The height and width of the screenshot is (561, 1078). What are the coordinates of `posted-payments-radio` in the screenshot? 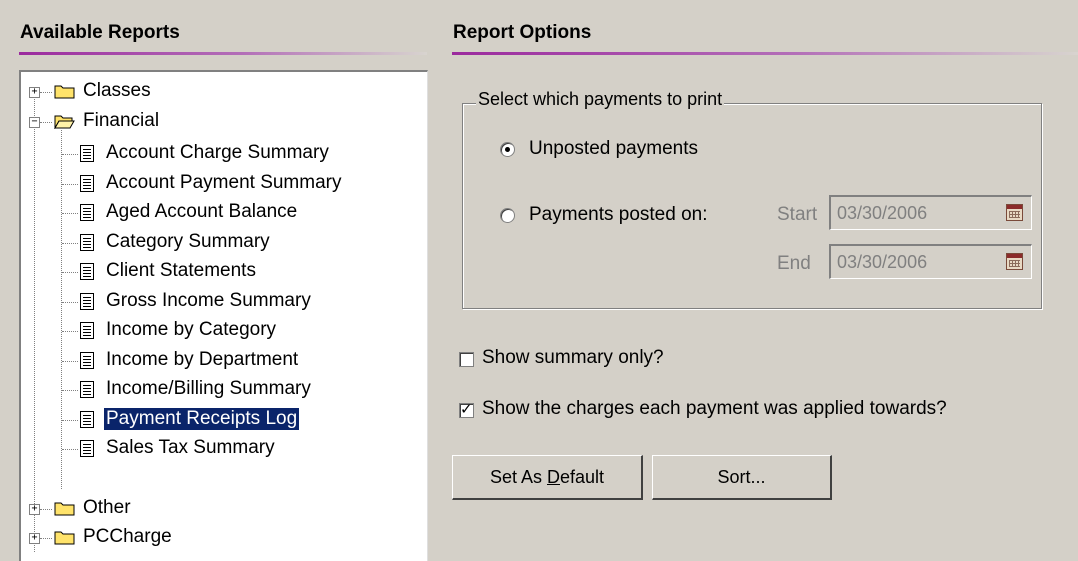 It's located at (507, 215).